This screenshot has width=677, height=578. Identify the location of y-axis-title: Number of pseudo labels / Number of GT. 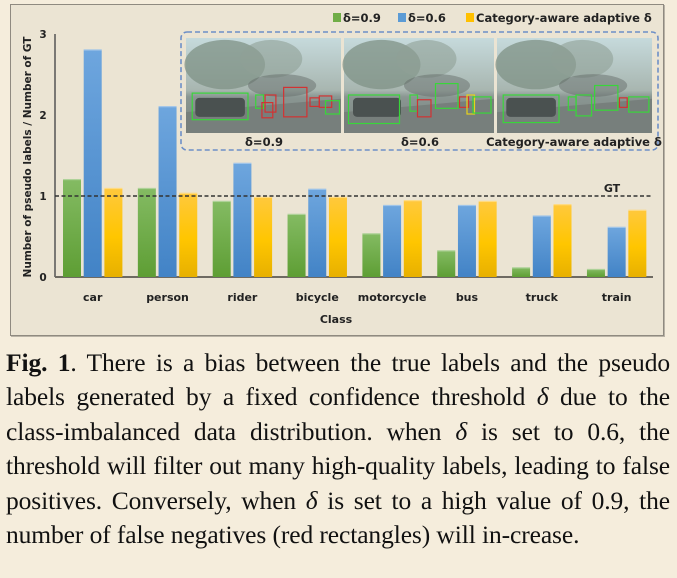
(28, 157).